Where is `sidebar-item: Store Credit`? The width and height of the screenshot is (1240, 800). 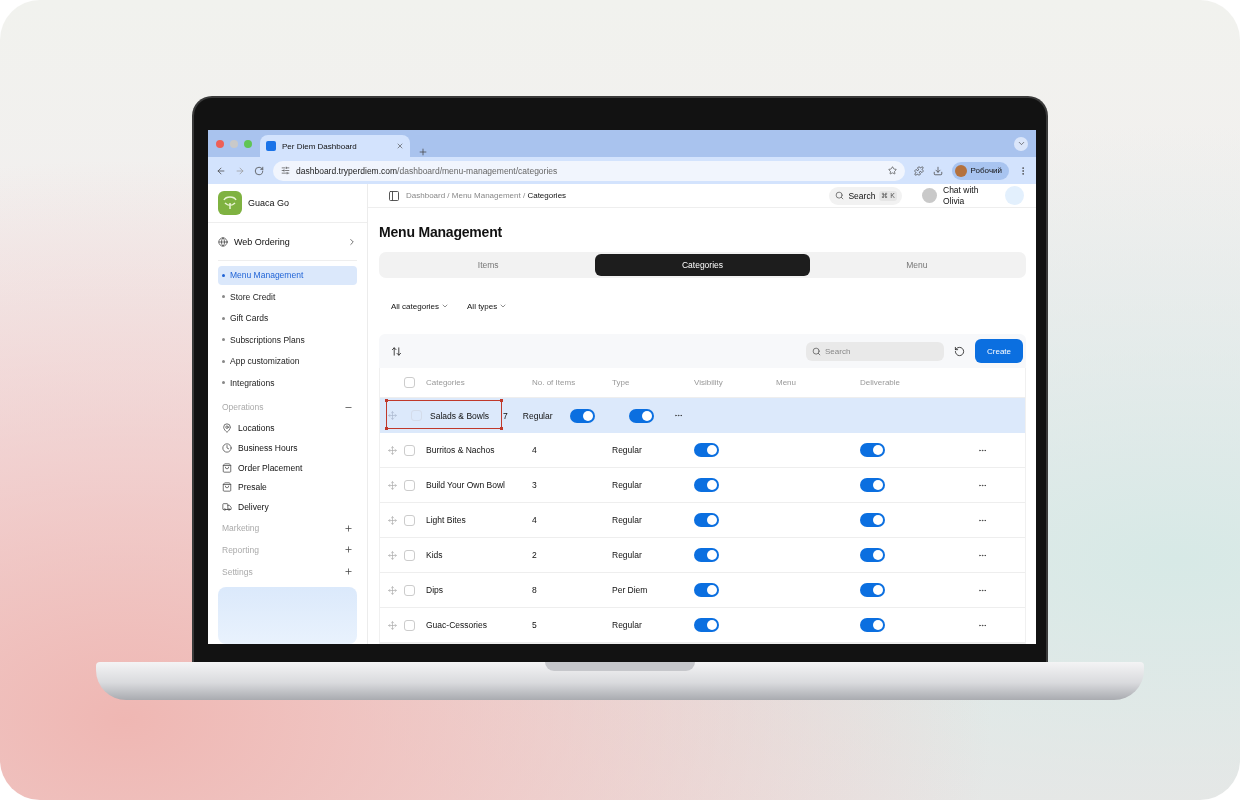
sidebar-item: Store Credit is located at coordinates (287, 297).